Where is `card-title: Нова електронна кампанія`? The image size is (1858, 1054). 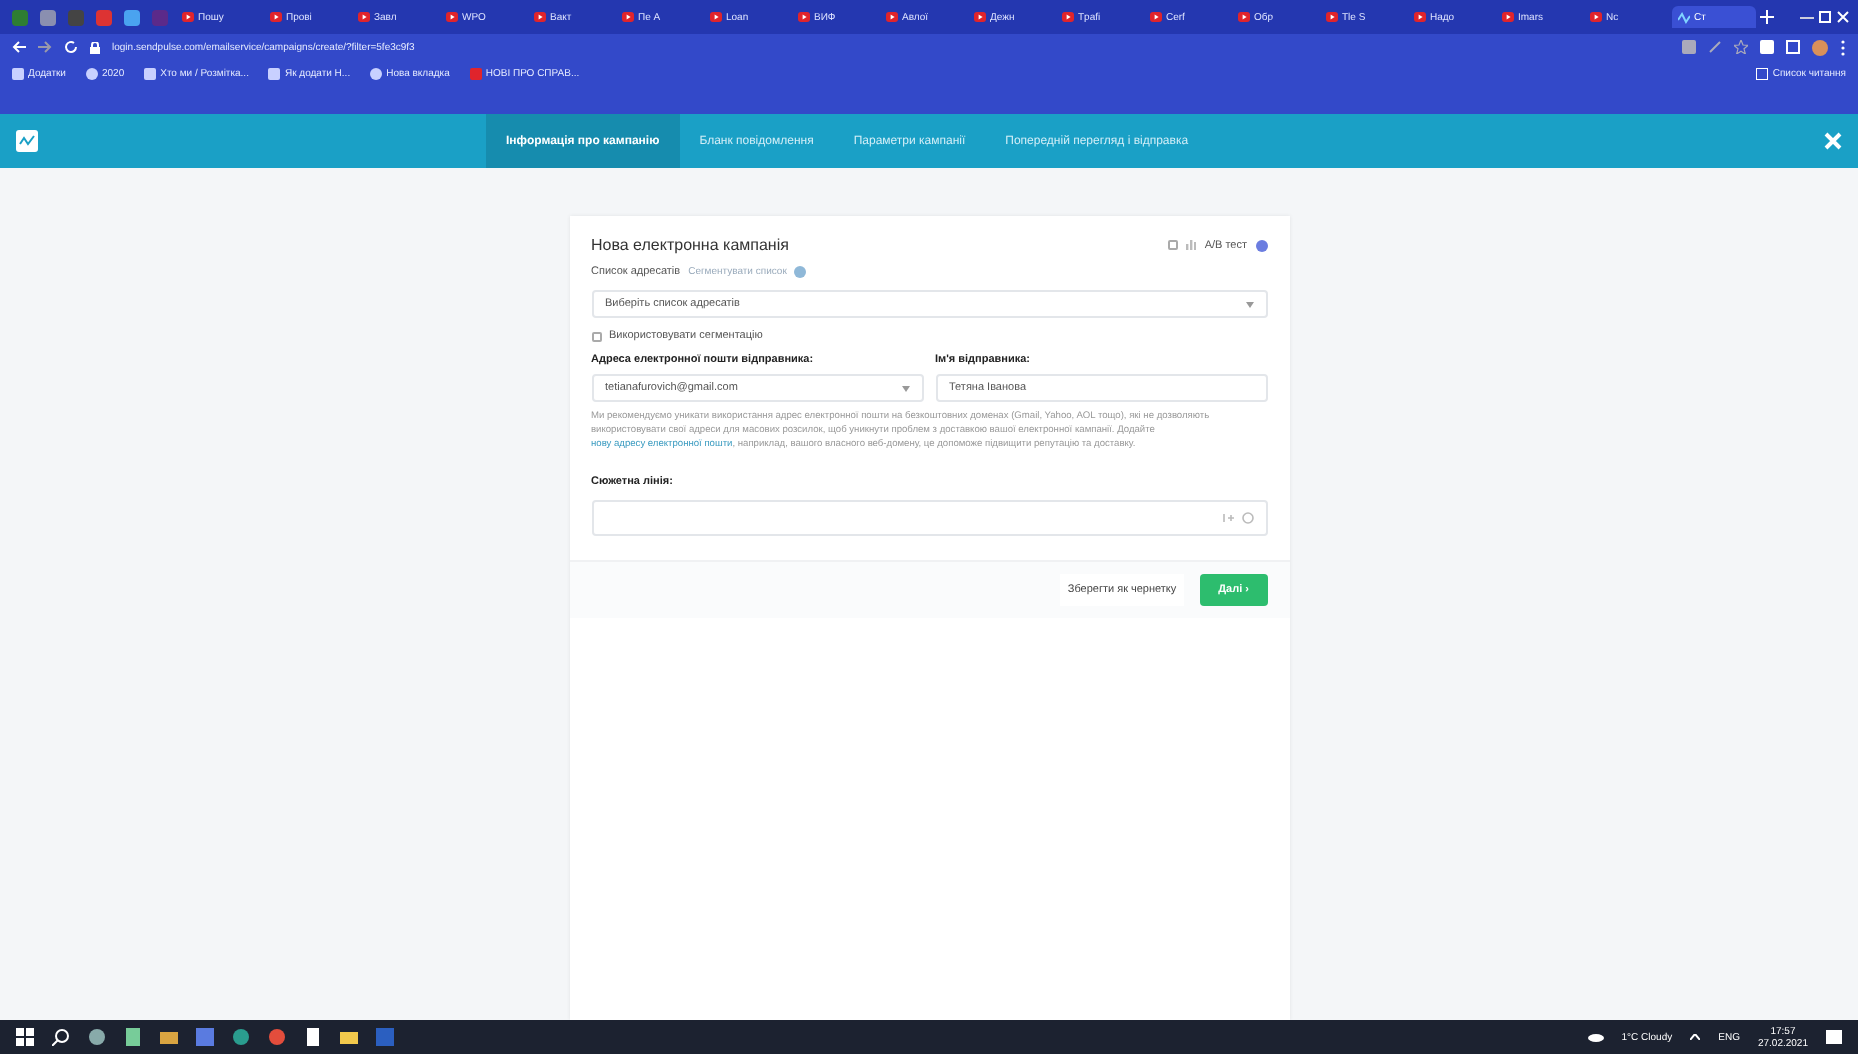 card-title: Нова електронна кампанія is located at coordinates (691, 245).